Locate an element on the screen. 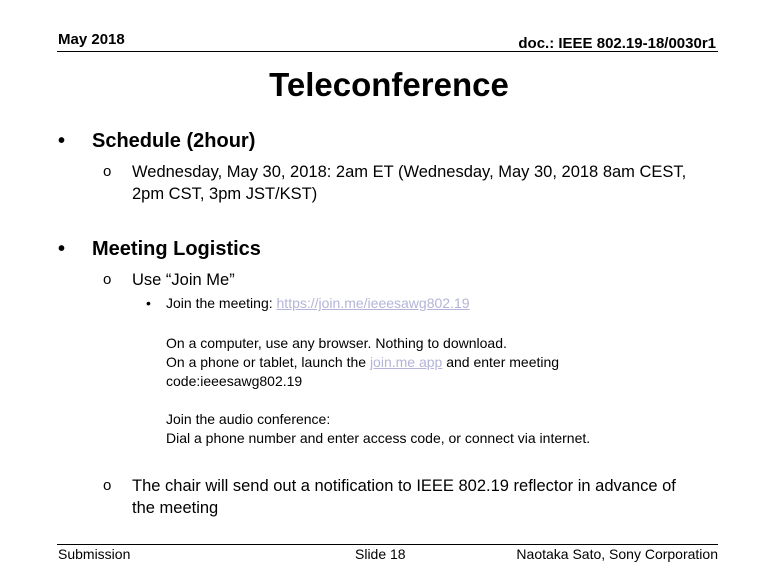 Image resolution: width=768 pixels, height=576 pixels. audio-heading: Join the audio conference: is located at coordinates (248, 419).